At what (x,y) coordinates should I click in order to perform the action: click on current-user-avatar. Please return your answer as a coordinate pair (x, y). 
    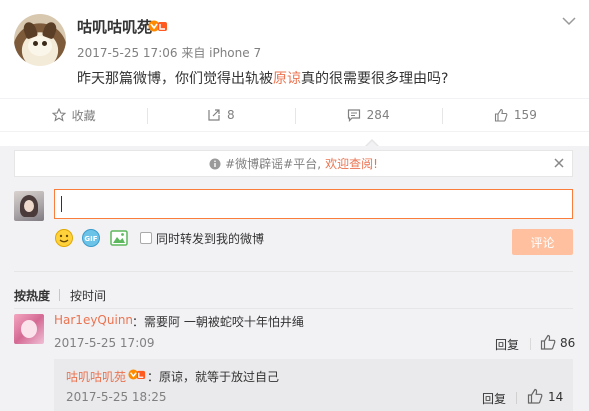
    Looking at the image, I should click on (29, 206).